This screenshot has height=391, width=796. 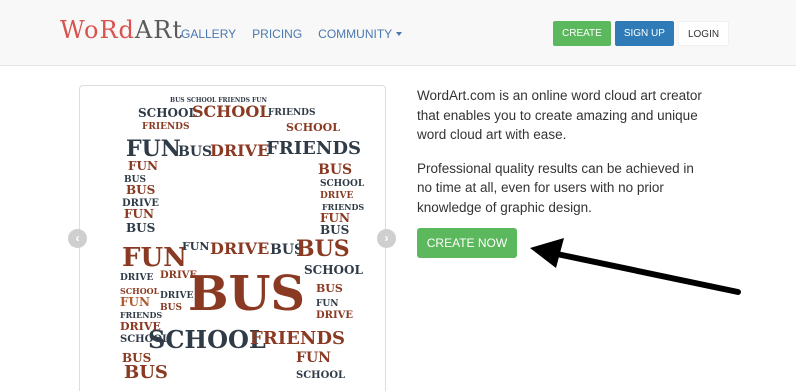 I want to click on nav-buttons: CREATE SIGN UP LOGIN, so click(x=641, y=33).